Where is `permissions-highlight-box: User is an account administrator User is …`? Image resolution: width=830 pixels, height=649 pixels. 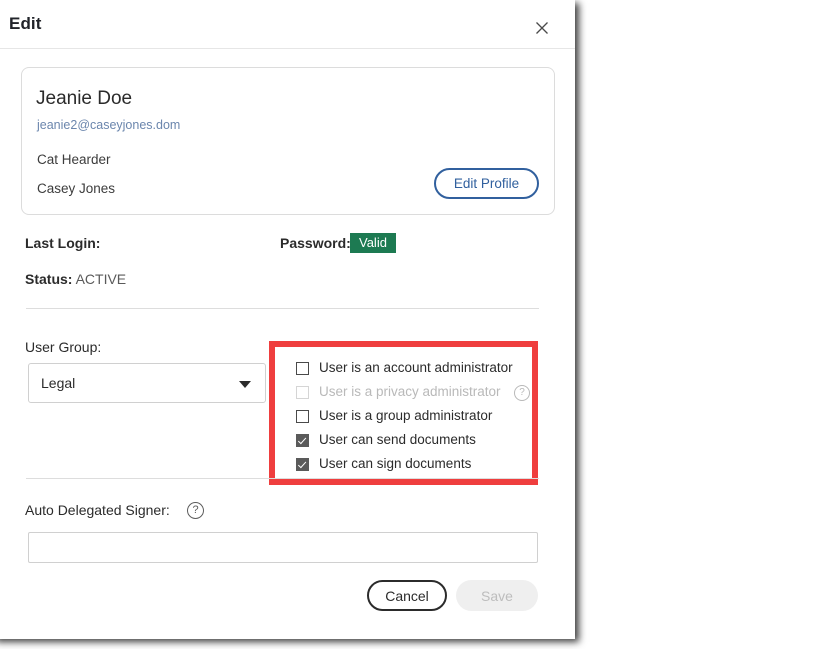 permissions-highlight-box: User is an account administrator User is … is located at coordinates (403, 413).